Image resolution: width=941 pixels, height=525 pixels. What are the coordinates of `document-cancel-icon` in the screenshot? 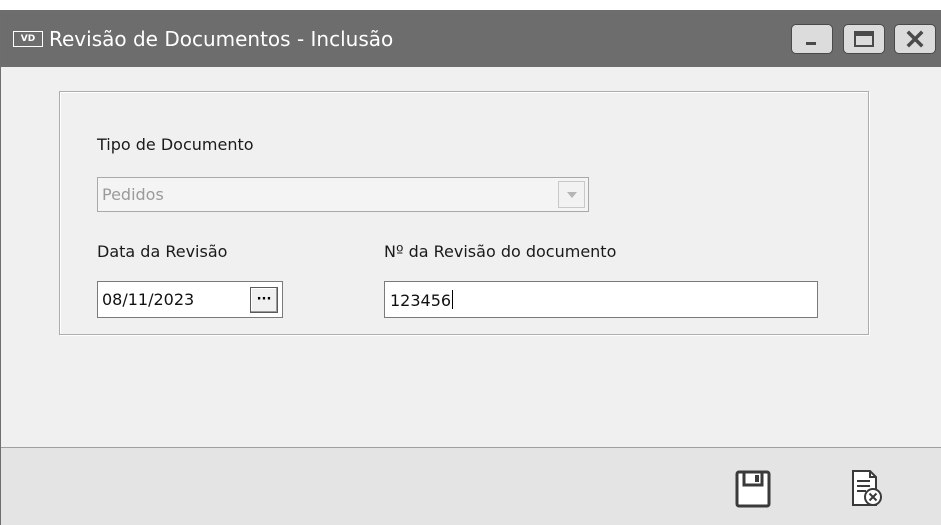 It's located at (867, 488).